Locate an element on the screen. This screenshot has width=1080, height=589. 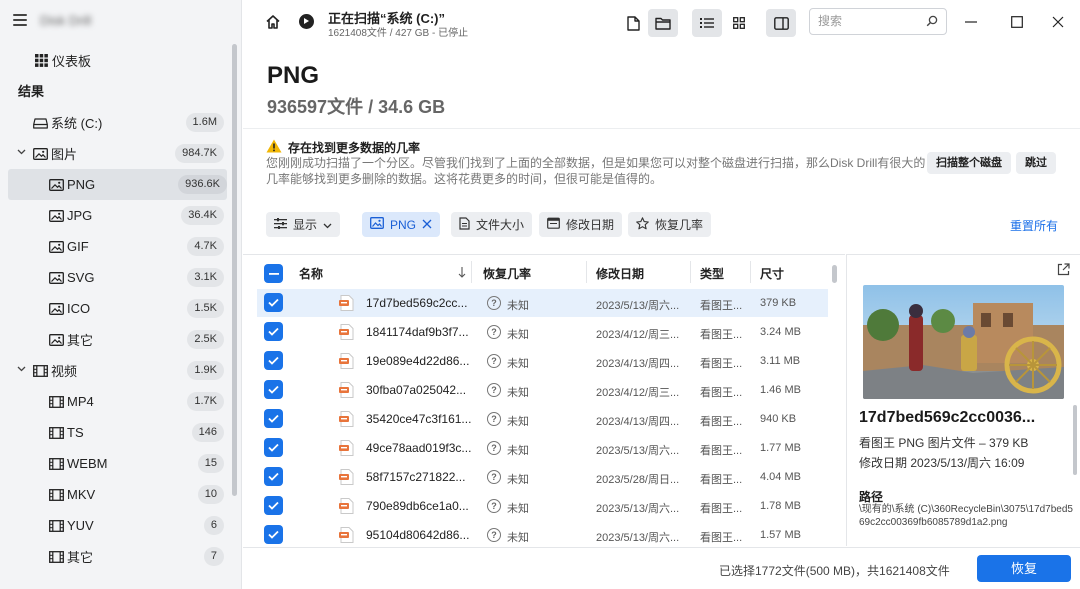
search-box is located at coordinates (878, 21).